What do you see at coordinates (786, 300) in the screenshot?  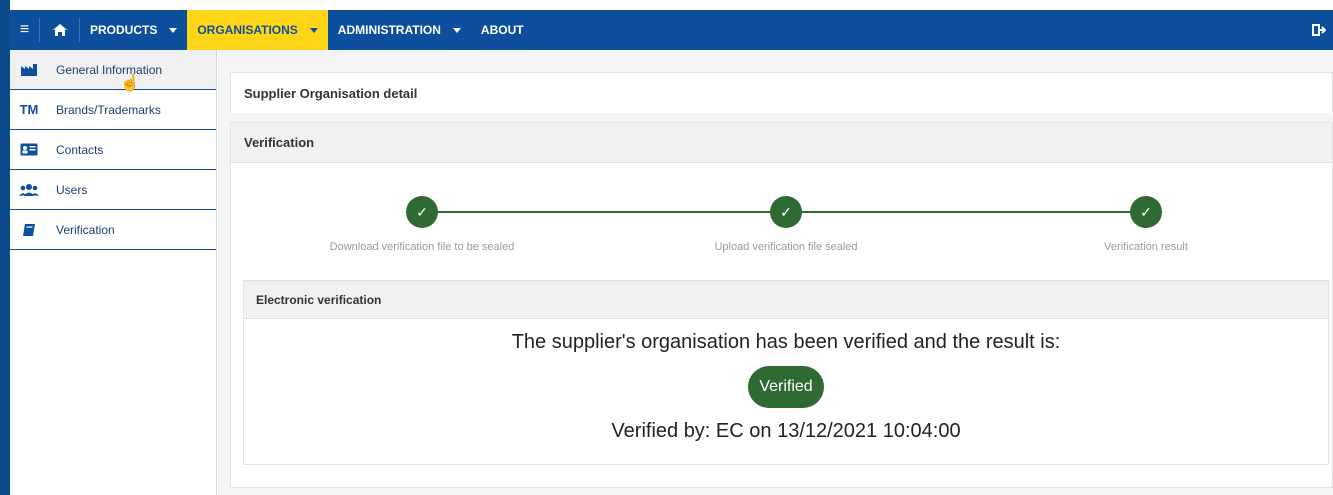 I see `electronic-verification-header: Electronic verification` at bounding box center [786, 300].